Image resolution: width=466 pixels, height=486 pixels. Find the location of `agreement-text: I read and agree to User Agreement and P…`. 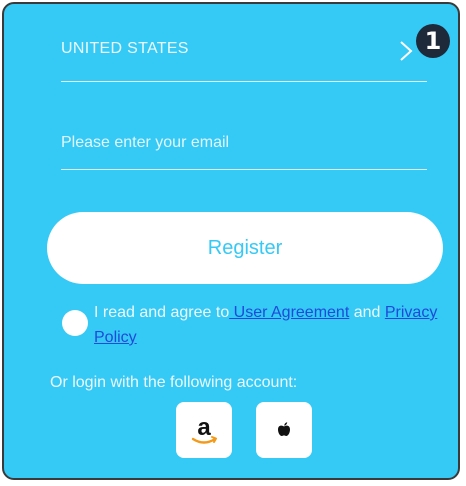

agreement-text: I read and agree to User Agreement and P… is located at coordinates (272, 325).